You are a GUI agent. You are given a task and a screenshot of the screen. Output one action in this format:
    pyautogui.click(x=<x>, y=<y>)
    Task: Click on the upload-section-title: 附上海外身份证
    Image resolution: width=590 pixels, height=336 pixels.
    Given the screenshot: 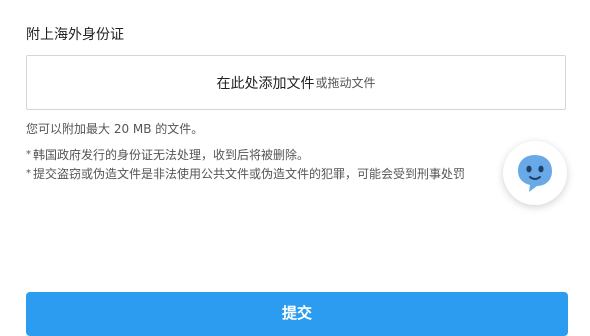 What is the action you would take?
    pyautogui.click(x=75, y=35)
    